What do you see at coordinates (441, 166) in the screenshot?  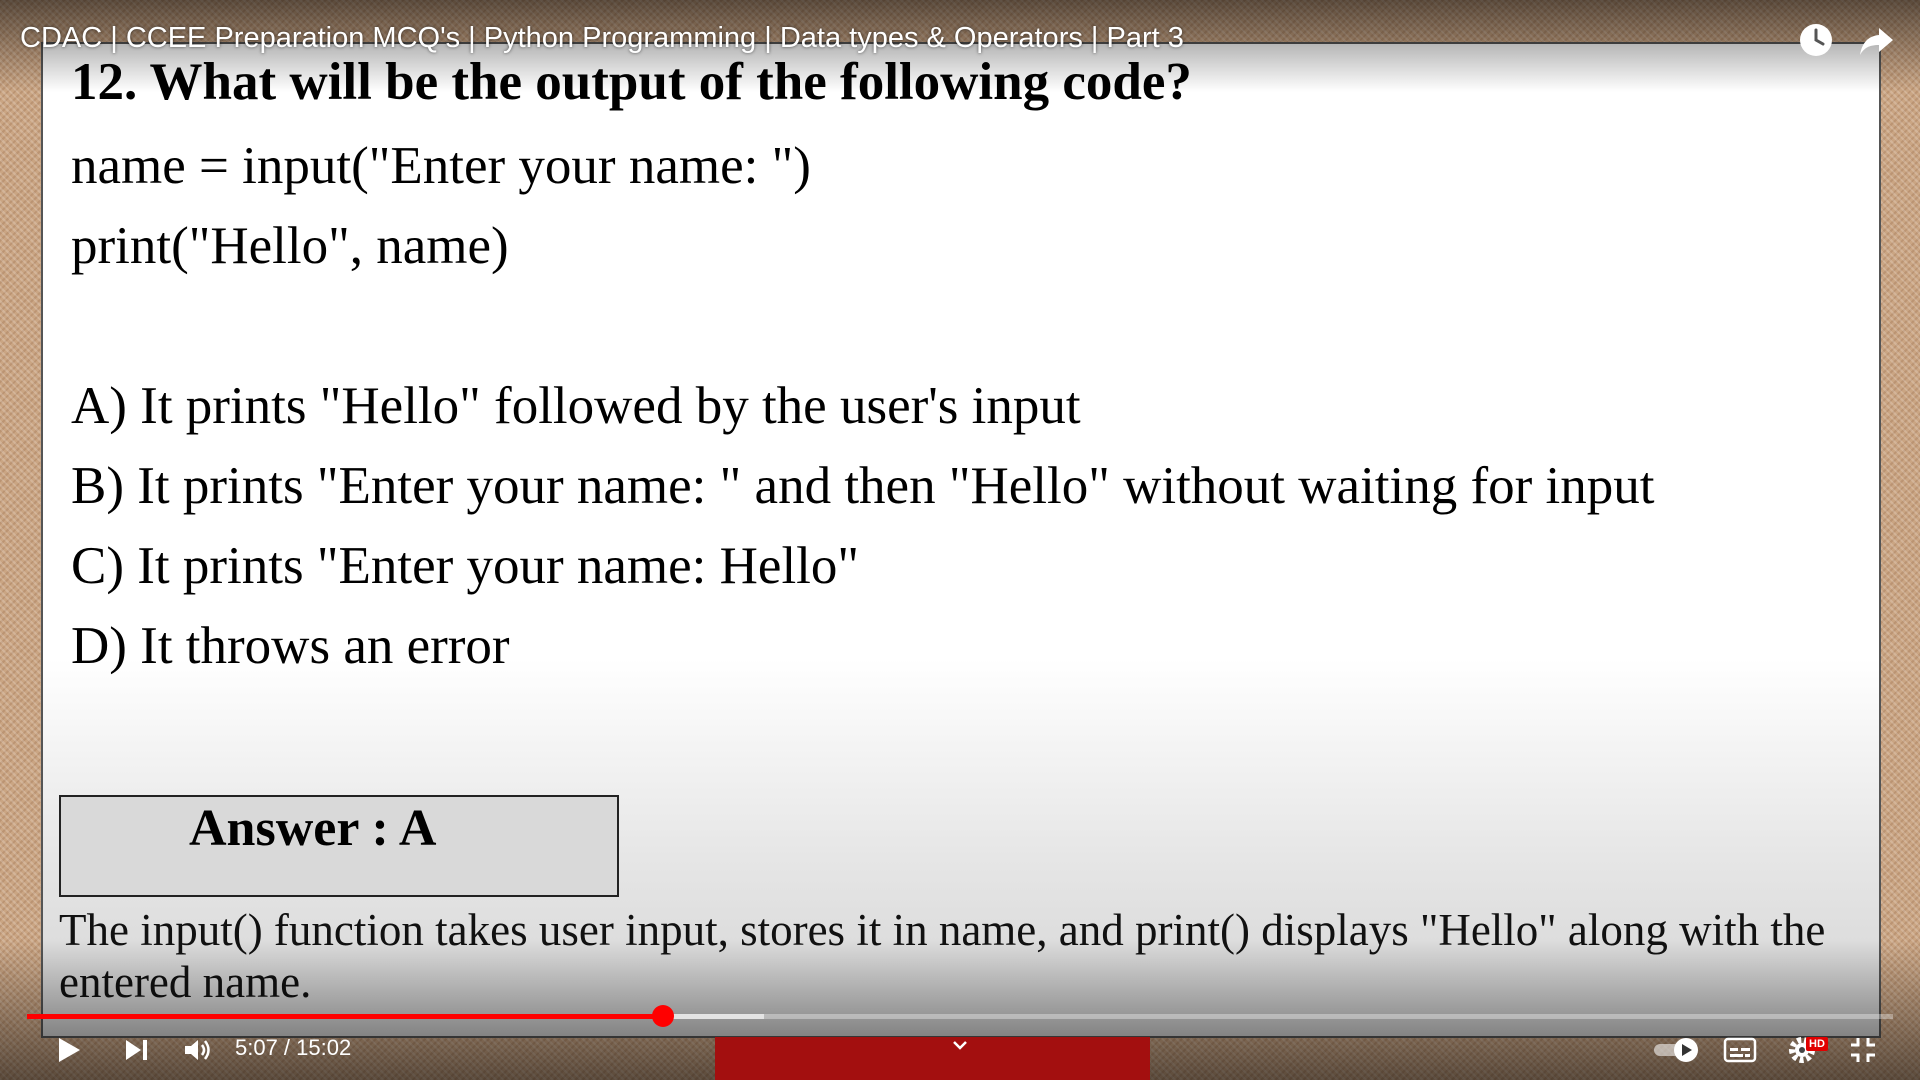 I see `code-line-1: name = input("Enter your name: ")` at bounding box center [441, 166].